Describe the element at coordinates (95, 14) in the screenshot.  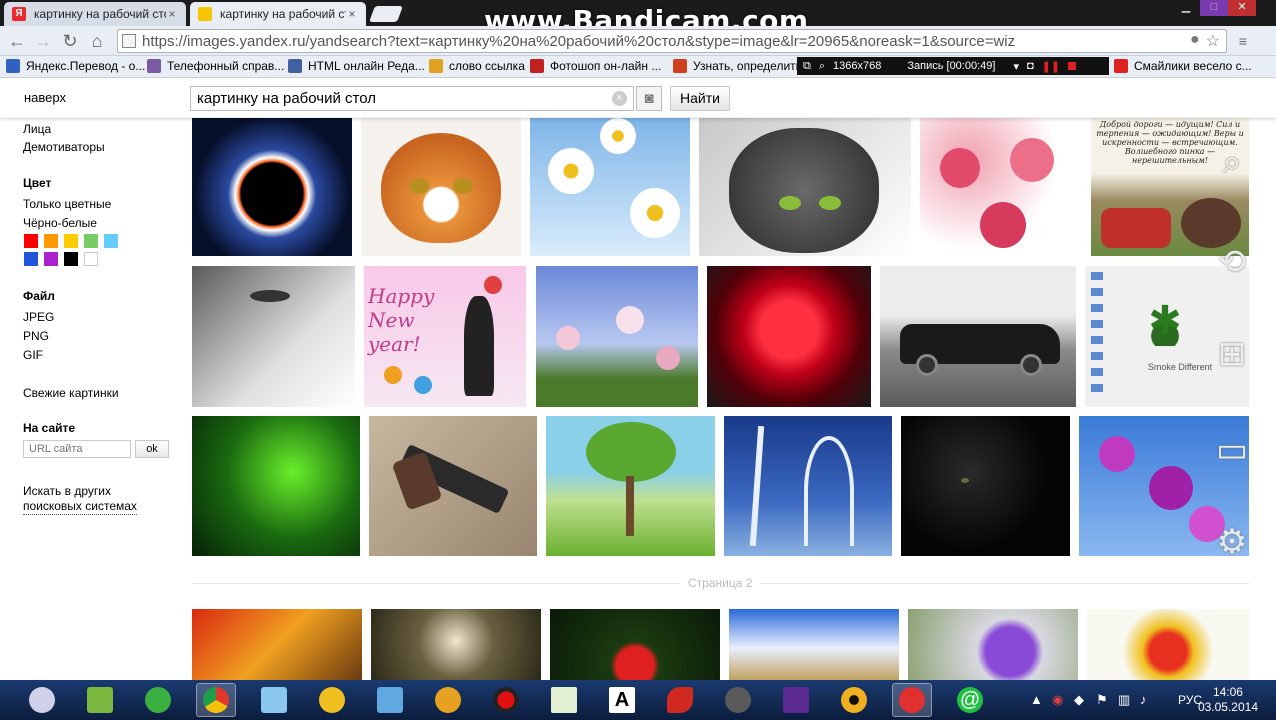
I see `tab-yandex-search: Я картинку на рабочий сто ×` at that location.